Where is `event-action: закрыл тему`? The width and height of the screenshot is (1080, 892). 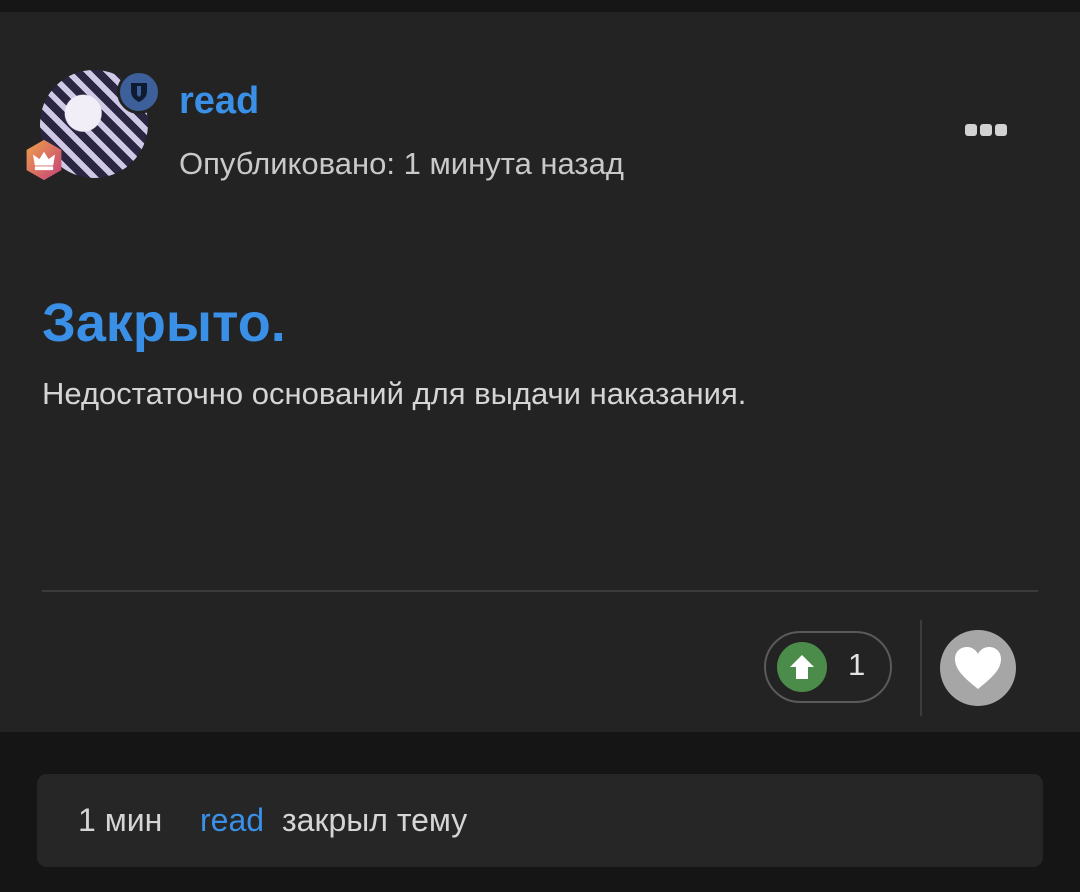
event-action: закрыл тему is located at coordinates (375, 820).